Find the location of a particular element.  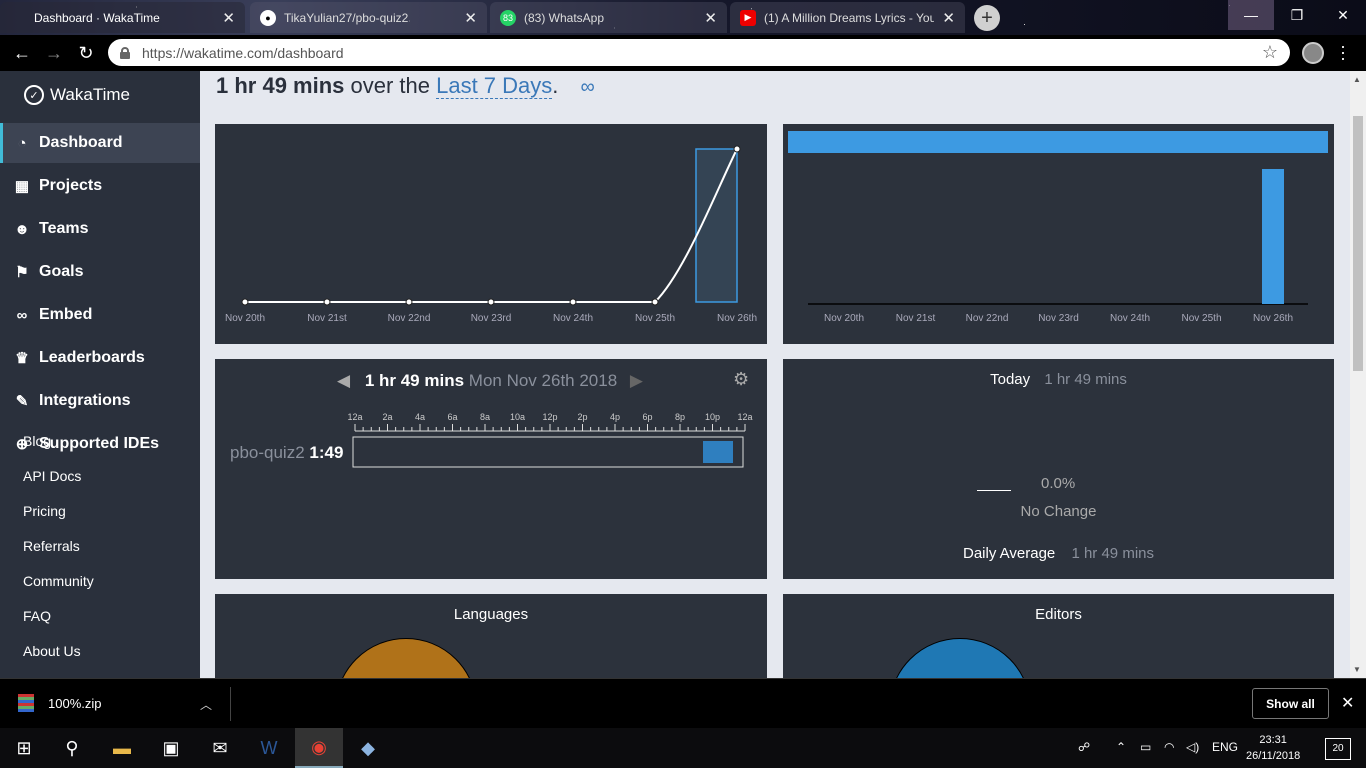

hour-label: 12p is located at coordinates (549, 417).